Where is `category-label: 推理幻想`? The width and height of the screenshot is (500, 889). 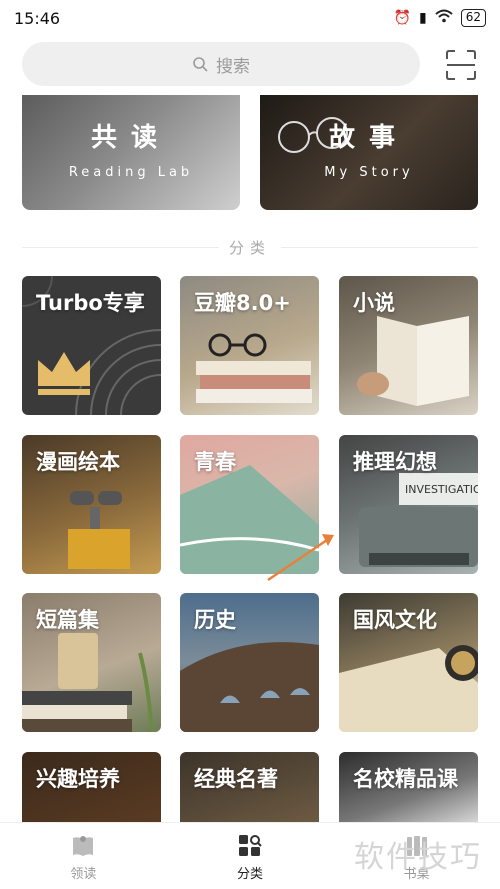
category-label: 推理幻想 is located at coordinates (395, 462).